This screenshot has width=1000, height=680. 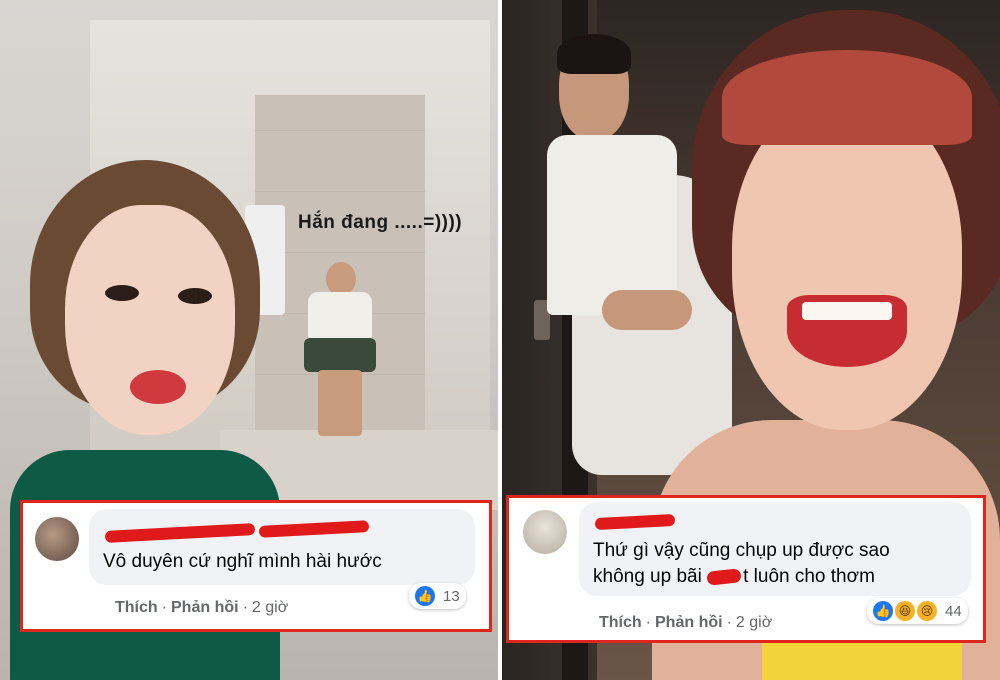 What do you see at coordinates (380, 222) in the screenshot?
I see `photo-caption: Hắn đang .....=))))` at bounding box center [380, 222].